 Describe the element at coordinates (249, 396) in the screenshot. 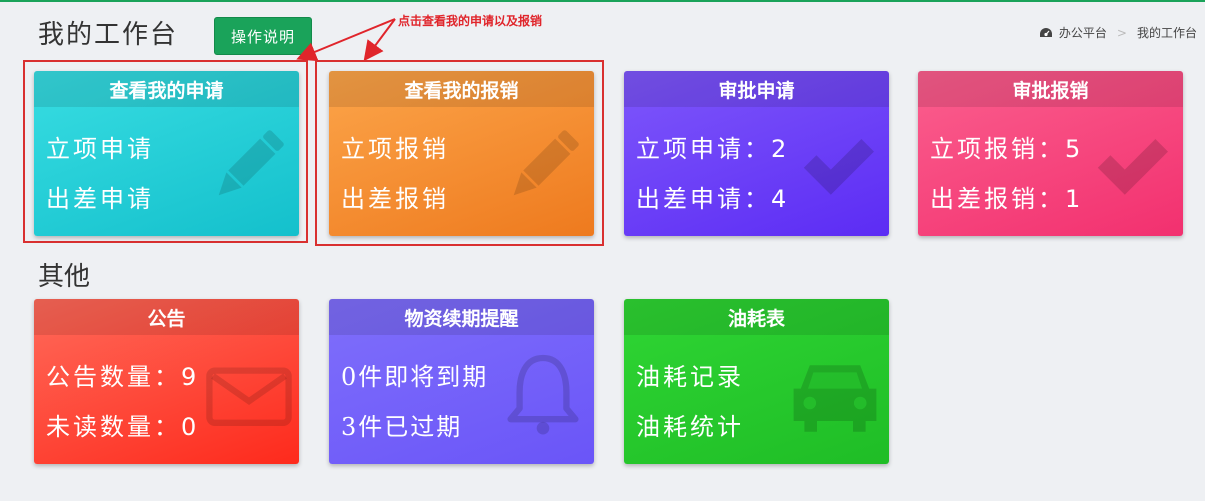

I see `envelope-icon` at that location.